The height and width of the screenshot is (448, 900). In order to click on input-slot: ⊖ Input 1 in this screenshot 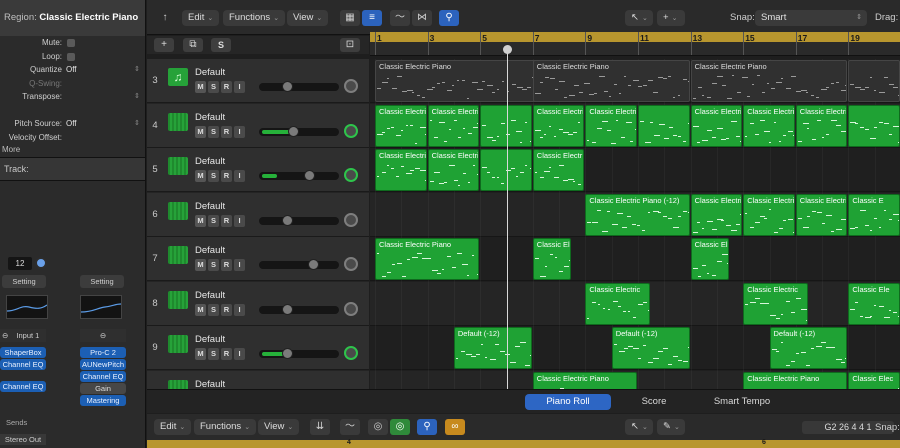, I will do `click(23, 335)`.